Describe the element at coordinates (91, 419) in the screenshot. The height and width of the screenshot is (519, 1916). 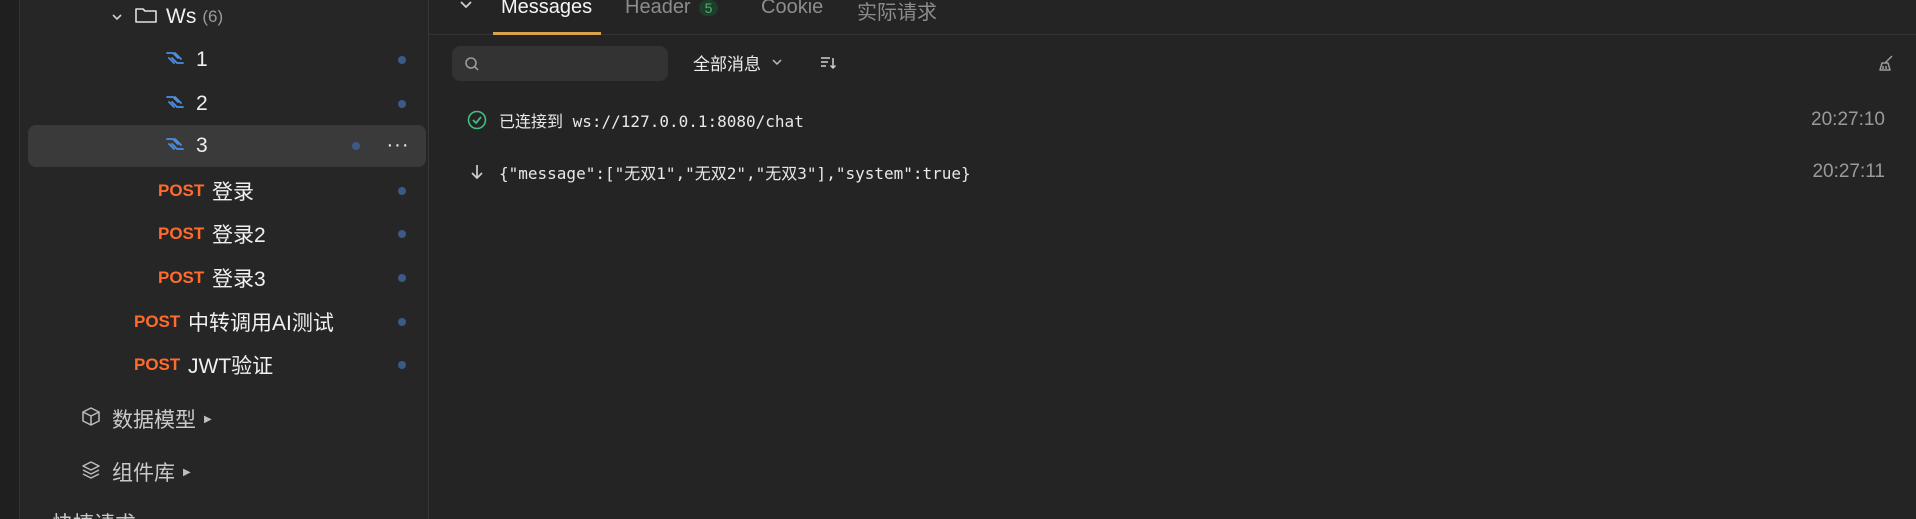
I see `cube-icon` at that location.